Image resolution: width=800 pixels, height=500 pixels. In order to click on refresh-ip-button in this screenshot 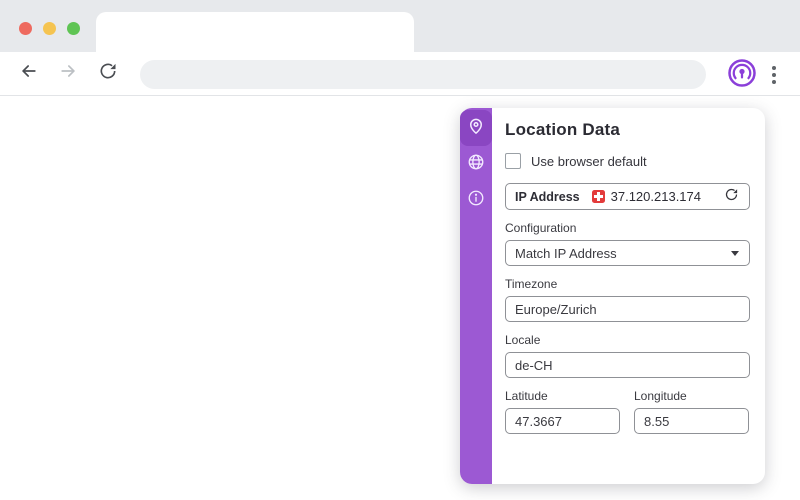, I will do `click(731, 197)`.